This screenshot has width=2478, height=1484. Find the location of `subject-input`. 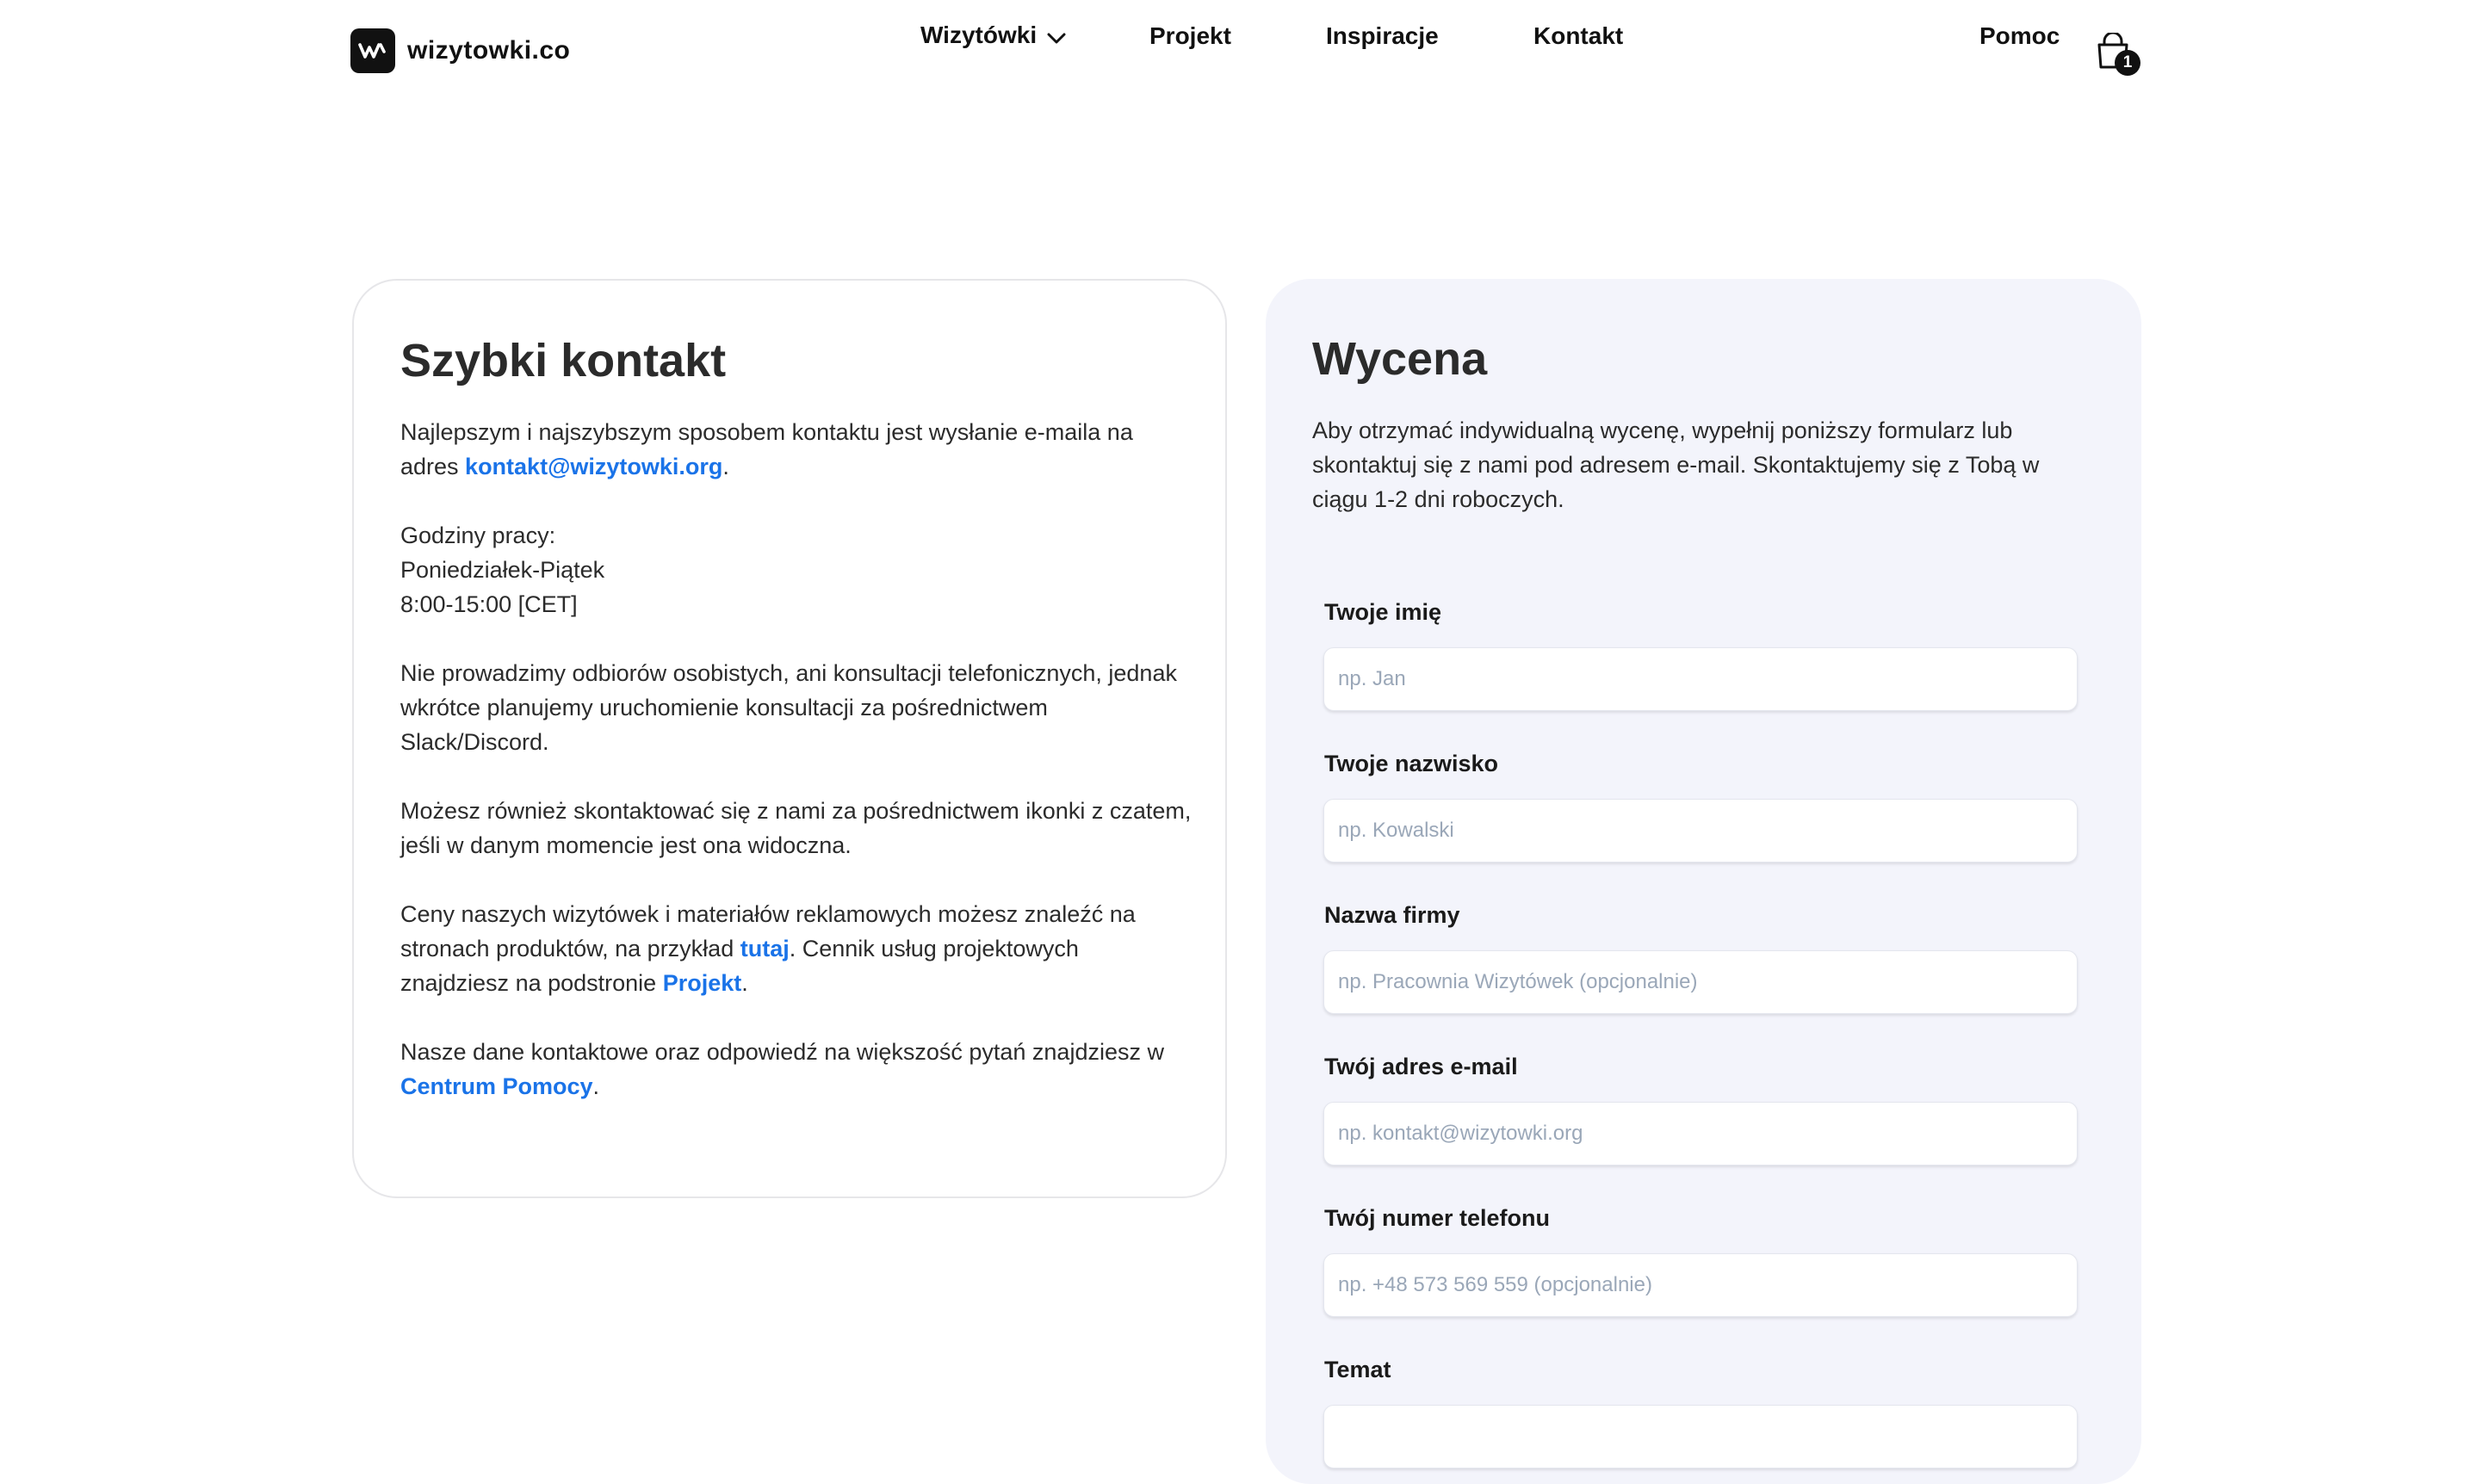

subject-input is located at coordinates (1700, 1437).